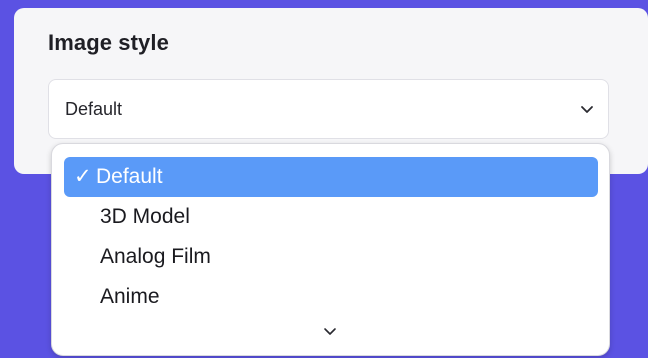 This screenshot has width=648, height=358. I want to click on option-label: Anime, so click(130, 296).